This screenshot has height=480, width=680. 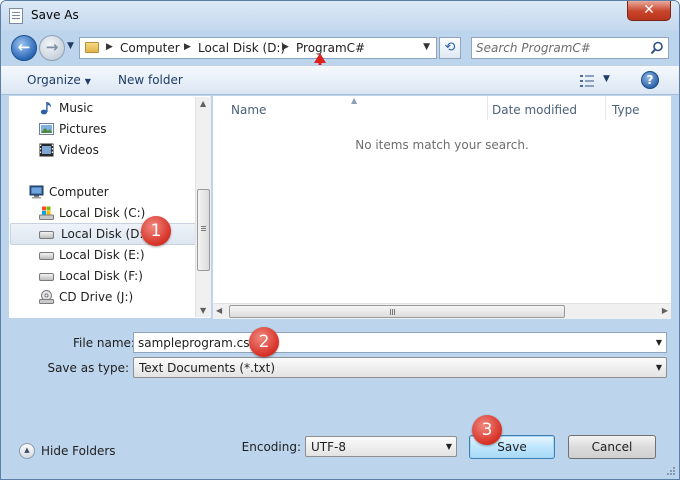 I want to click on sidebar-item-local-disk-d: Local Disk (D:), so click(x=106, y=234).